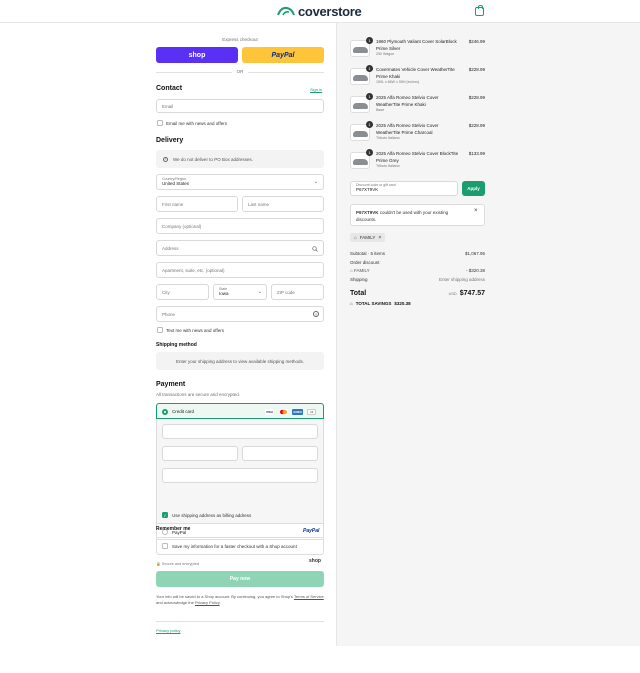  I want to click on name-on-card-field, so click(240, 475).